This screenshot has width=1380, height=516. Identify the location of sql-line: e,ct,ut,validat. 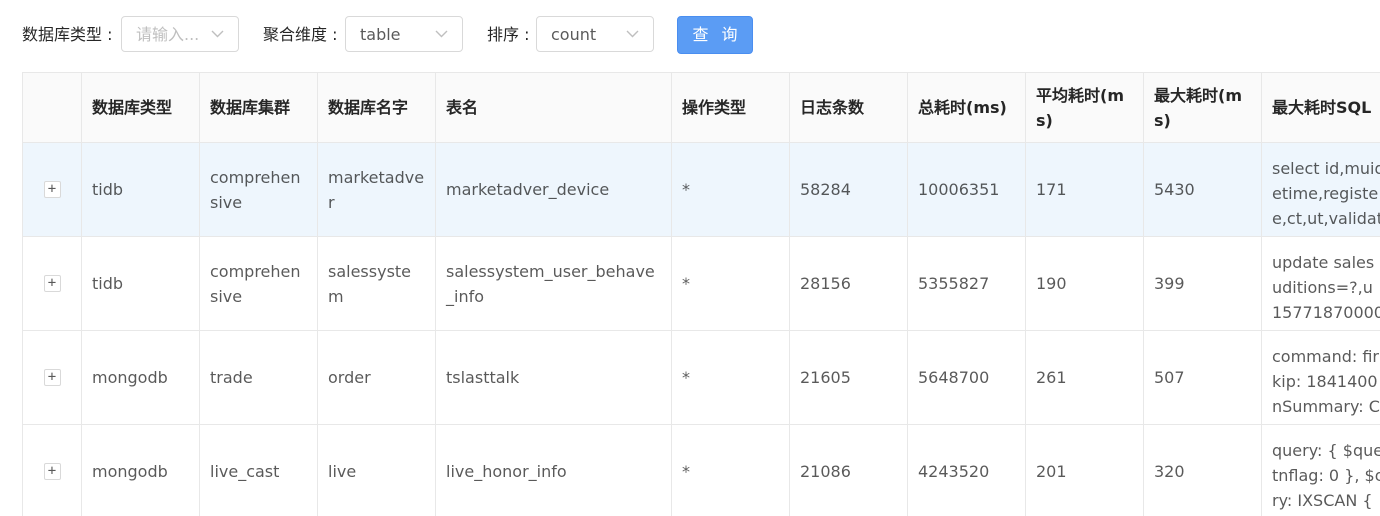
(1326, 218).